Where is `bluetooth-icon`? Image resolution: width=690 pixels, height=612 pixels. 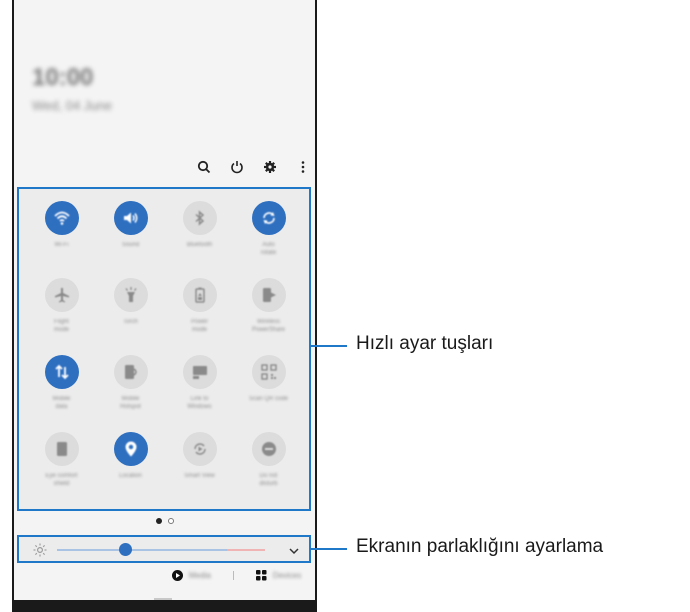 bluetooth-icon is located at coordinates (199, 218).